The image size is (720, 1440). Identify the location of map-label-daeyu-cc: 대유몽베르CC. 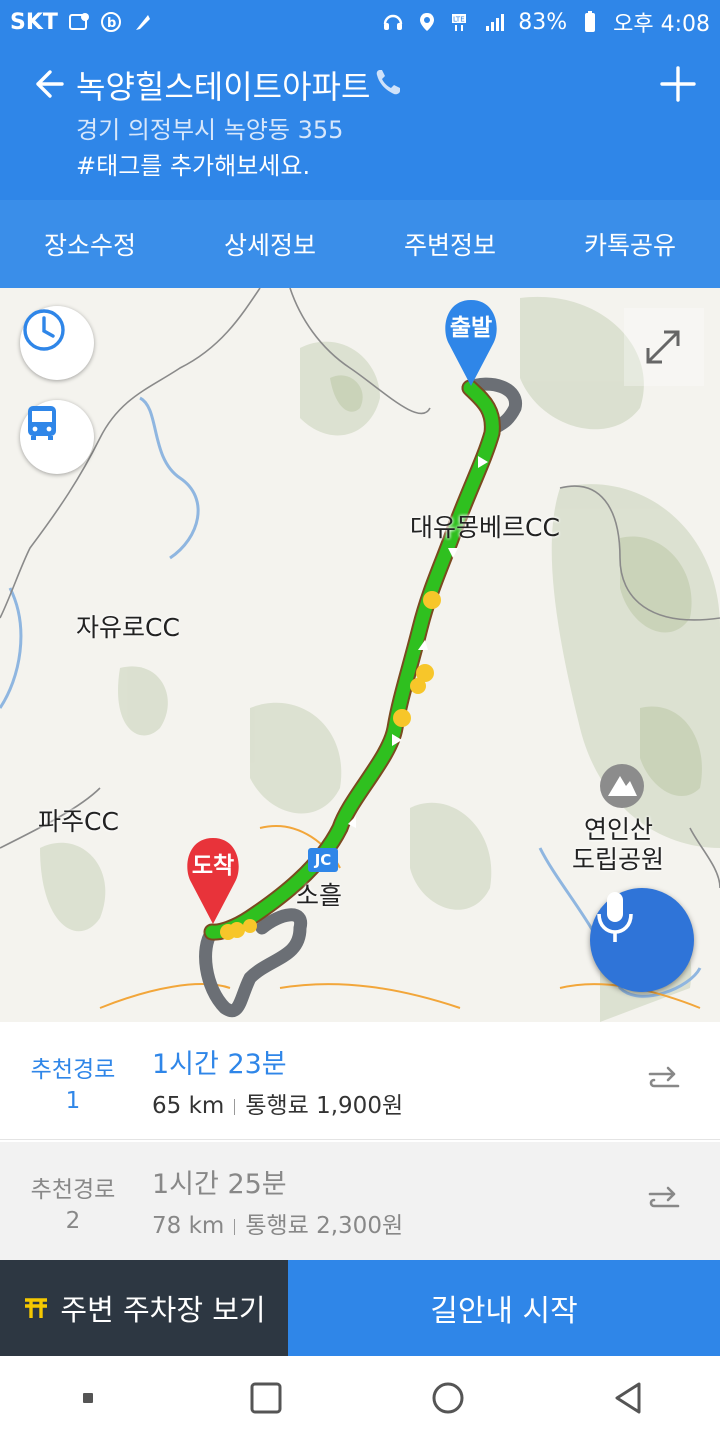
(485, 527).